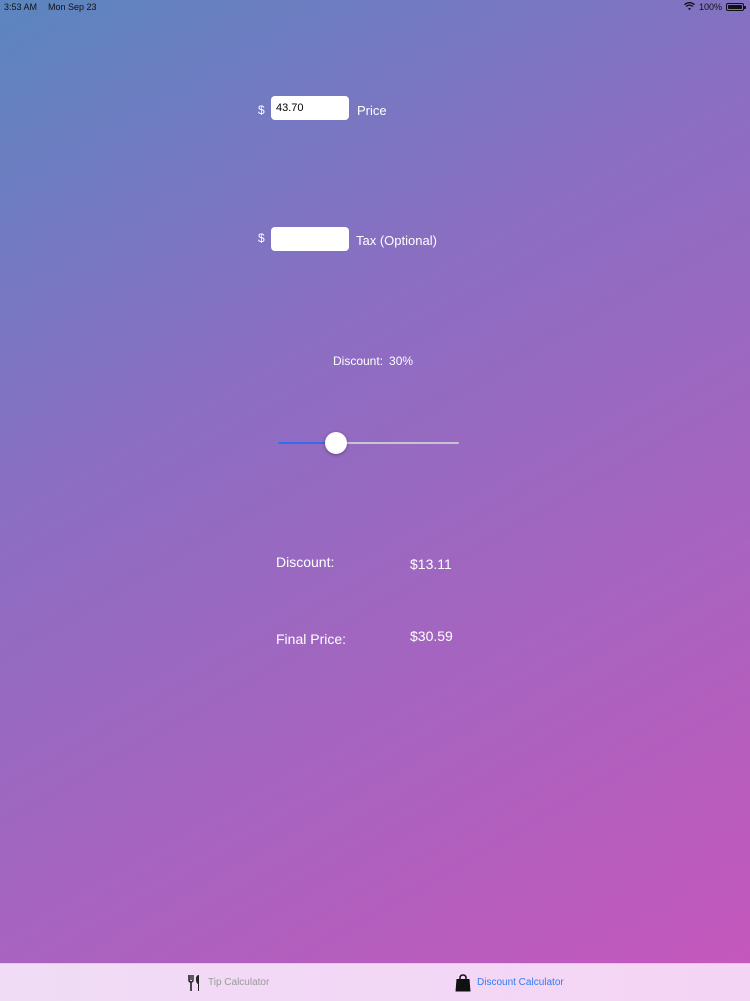 The image size is (750, 1001). What do you see at coordinates (195, 983) in the screenshot?
I see `fork-knife-icon` at bounding box center [195, 983].